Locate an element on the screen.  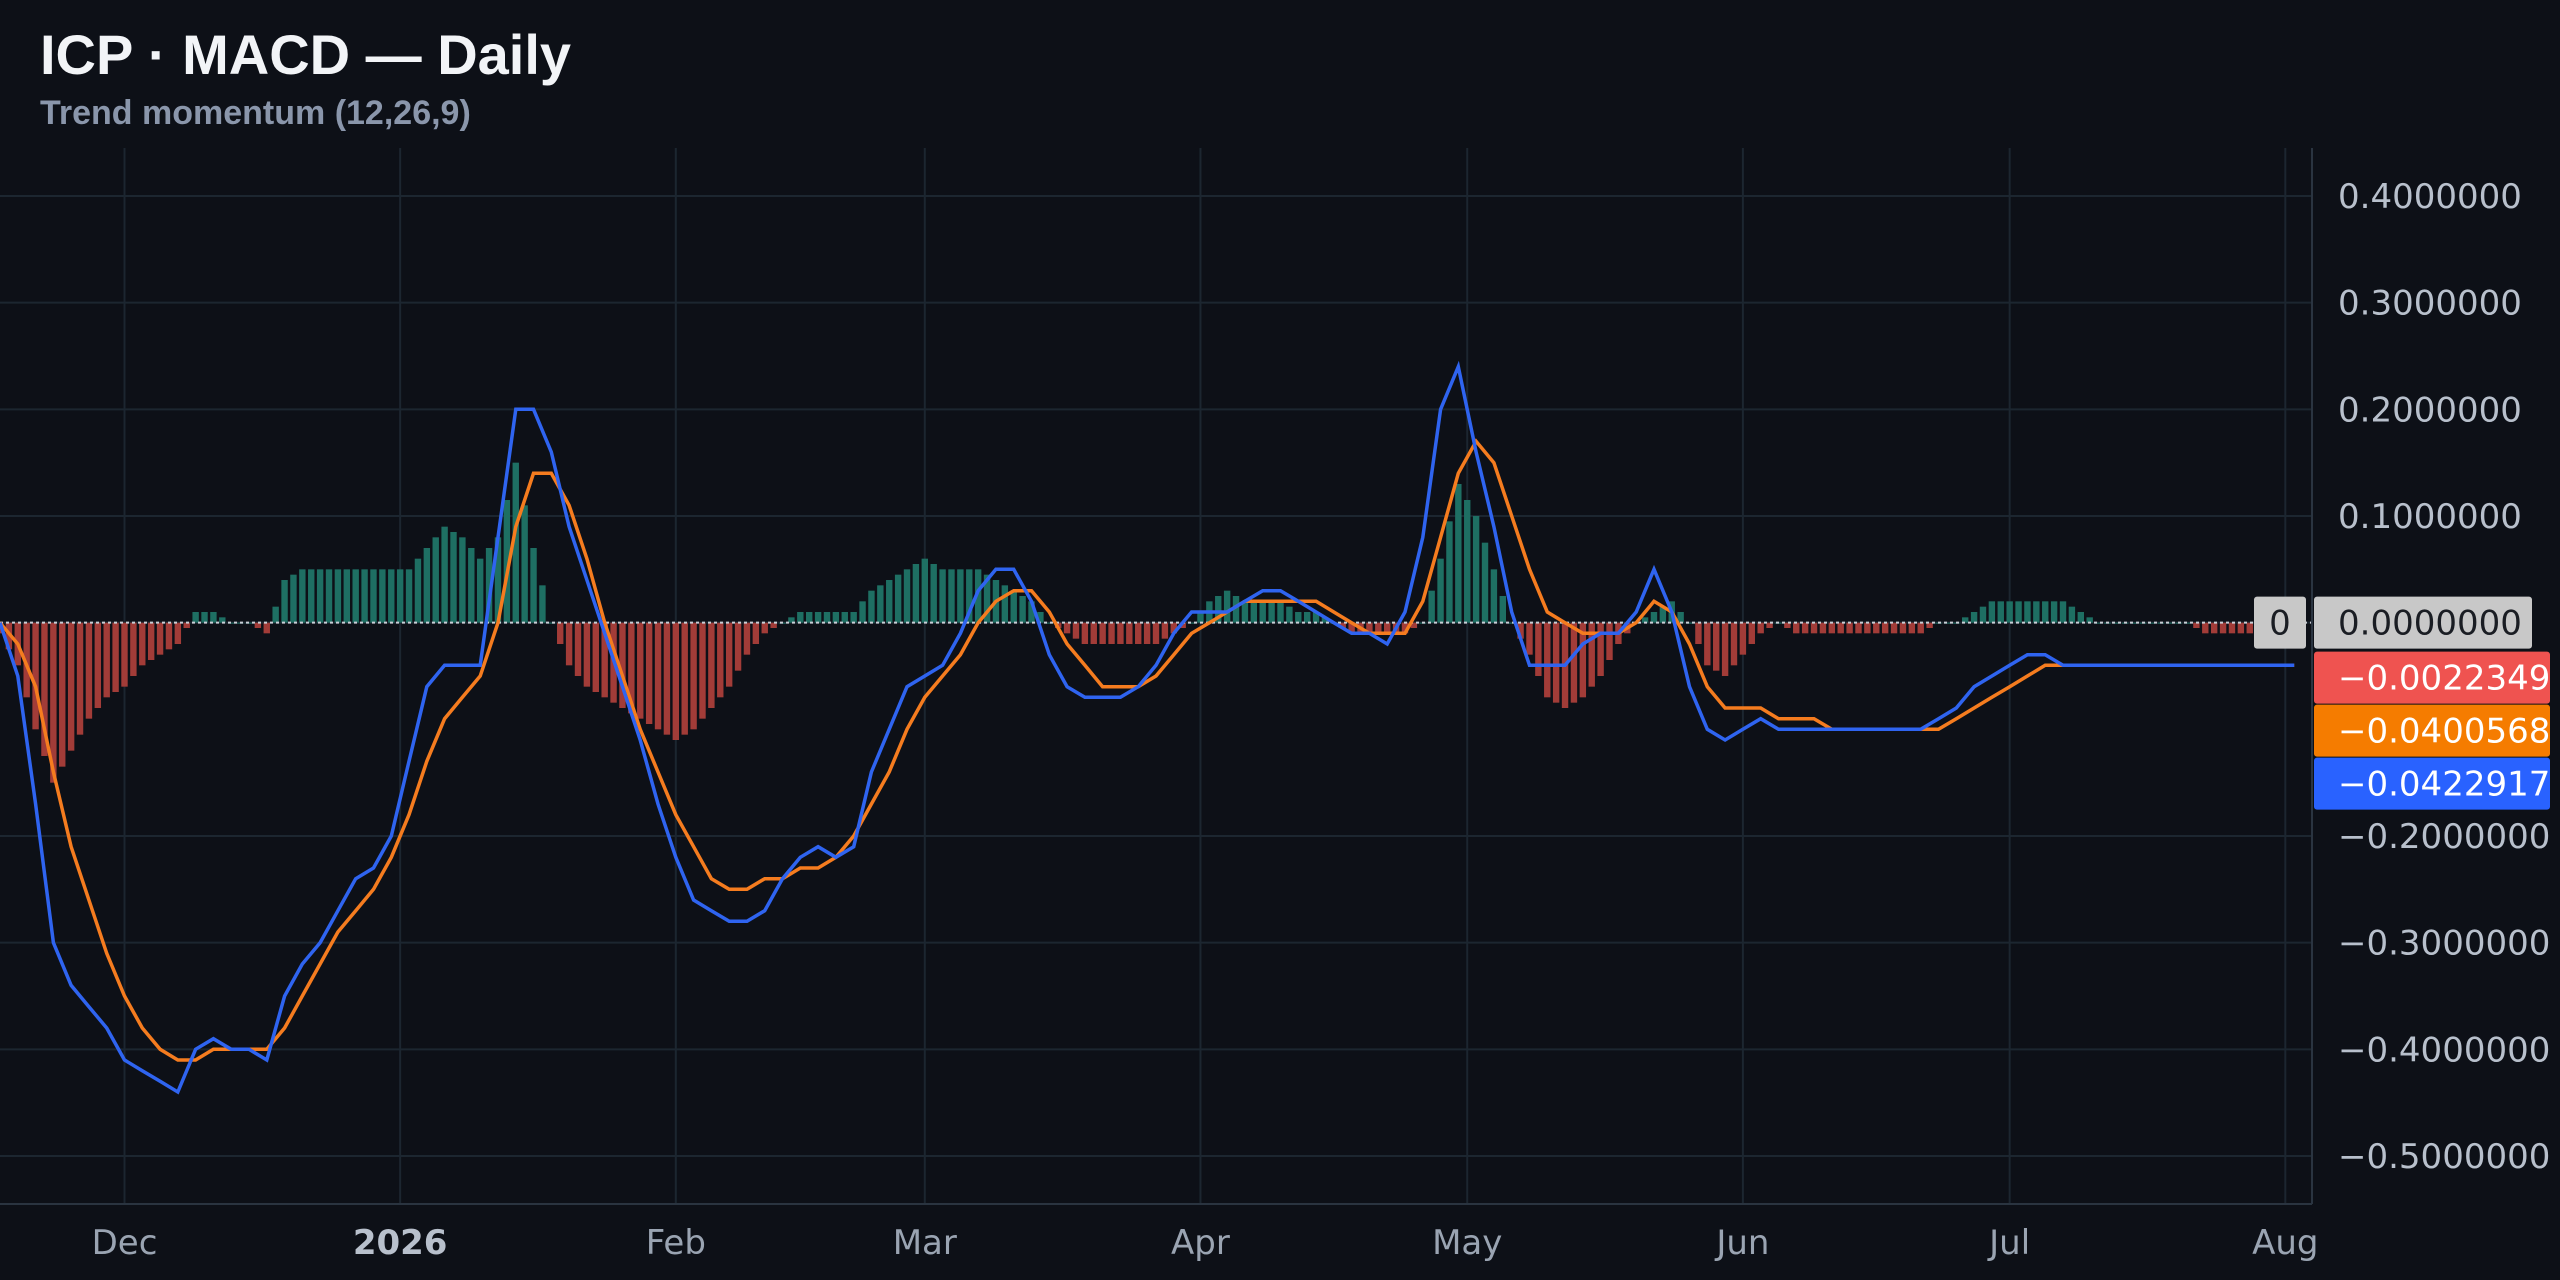
y-tick-label: −0.4000000 is located at coordinates (2444, 1050).